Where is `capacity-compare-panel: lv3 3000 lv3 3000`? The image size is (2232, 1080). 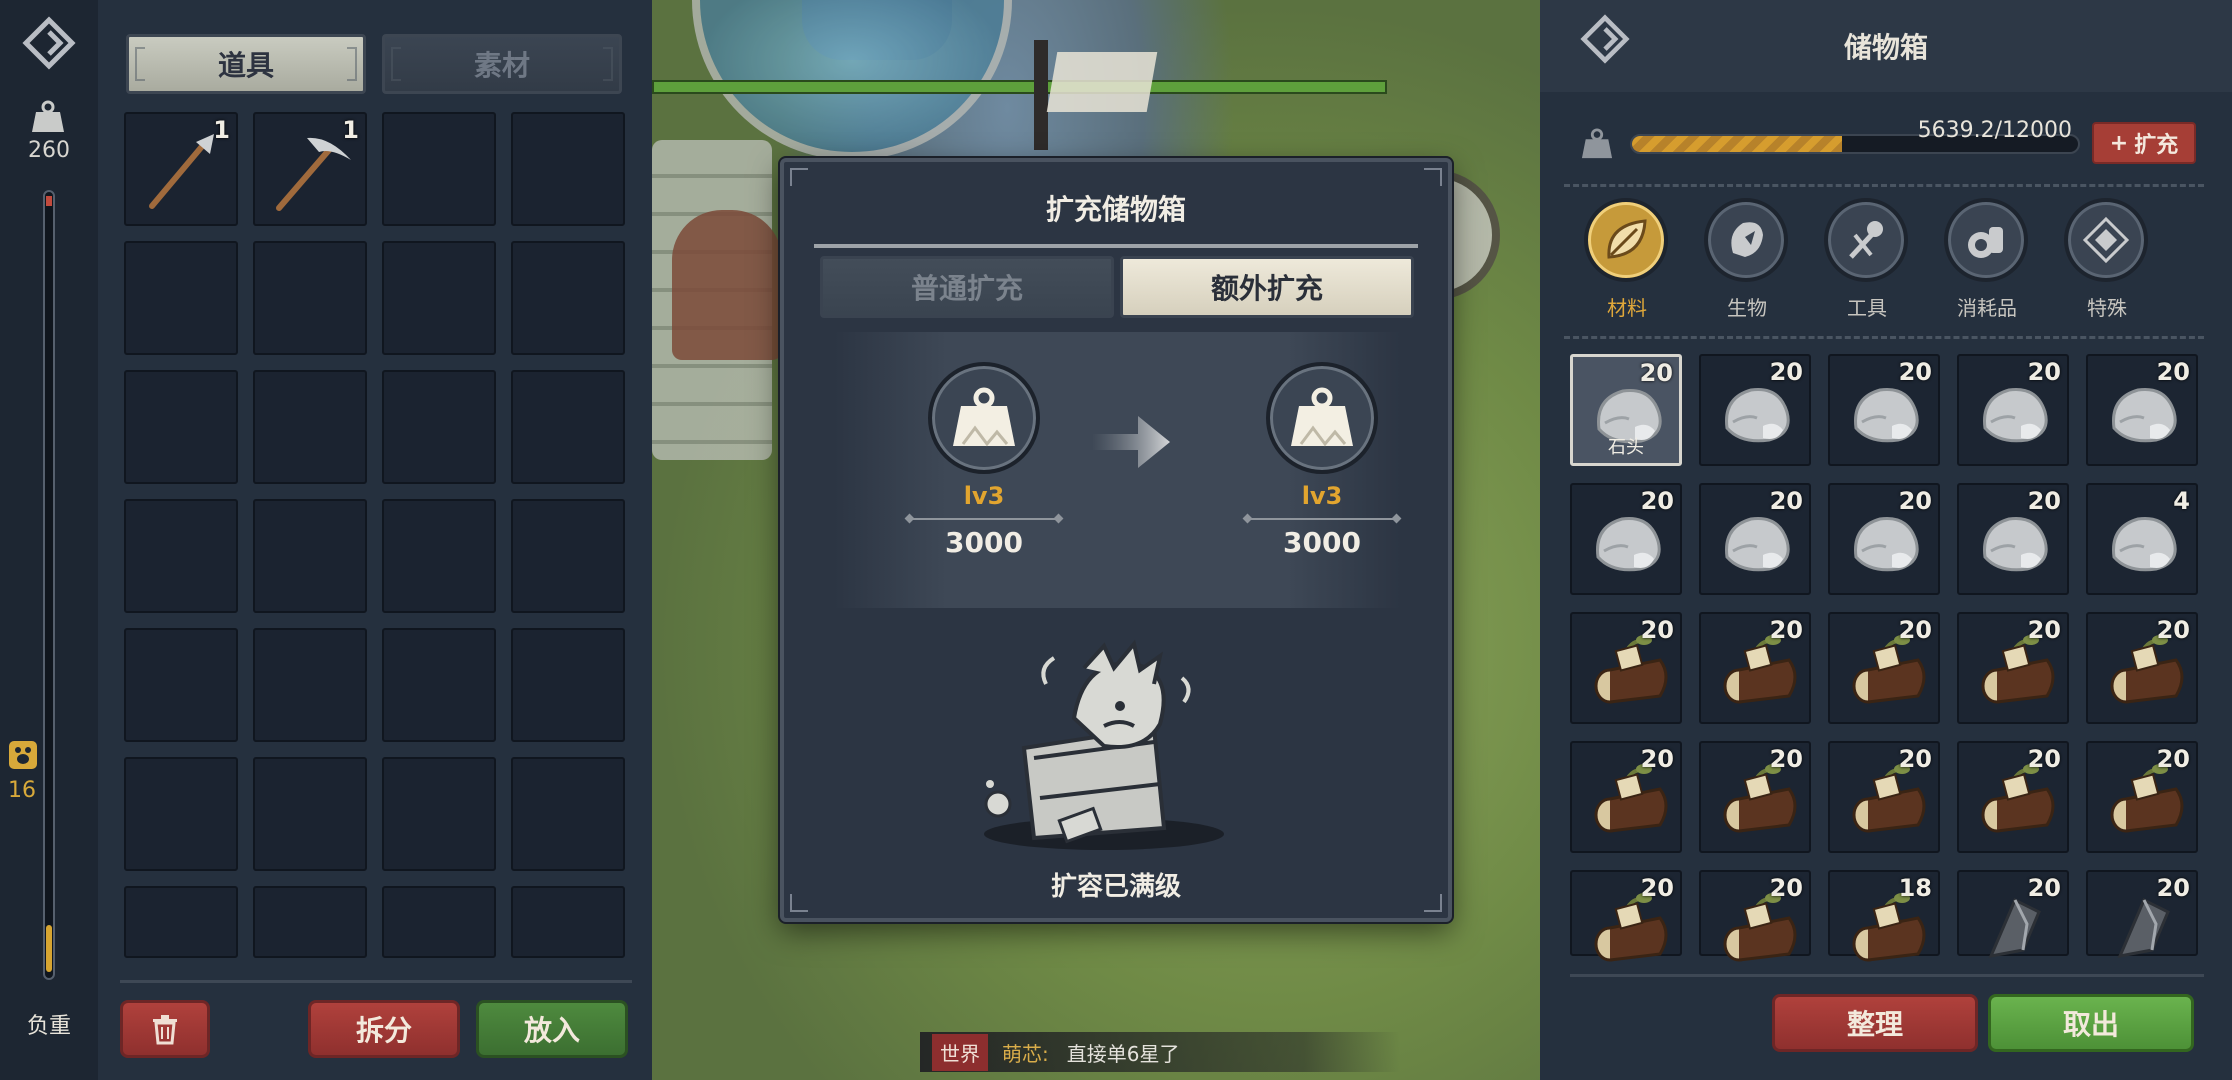 capacity-compare-panel: lv3 3000 lv3 3000 is located at coordinates (1117, 470).